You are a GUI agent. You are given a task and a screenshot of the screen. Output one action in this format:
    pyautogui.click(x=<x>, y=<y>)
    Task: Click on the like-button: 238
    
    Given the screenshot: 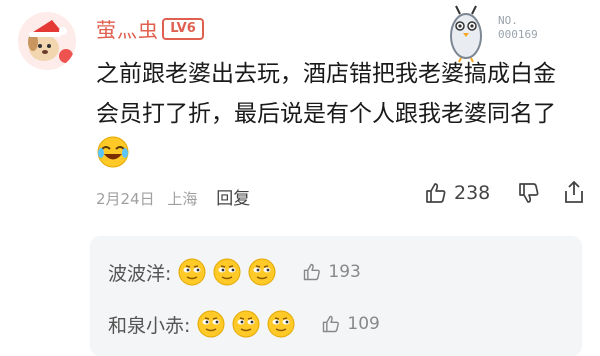 What is the action you would take?
    pyautogui.click(x=457, y=193)
    